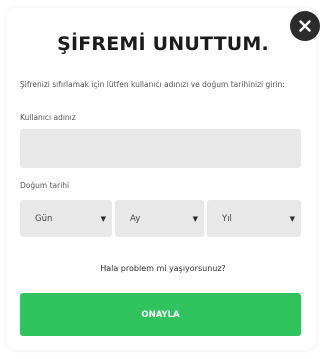 This screenshot has height=359, width=326. What do you see at coordinates (44, 218) in the screenshot?
I see `day-select-value: Gün` at bounding box center [44, 218].